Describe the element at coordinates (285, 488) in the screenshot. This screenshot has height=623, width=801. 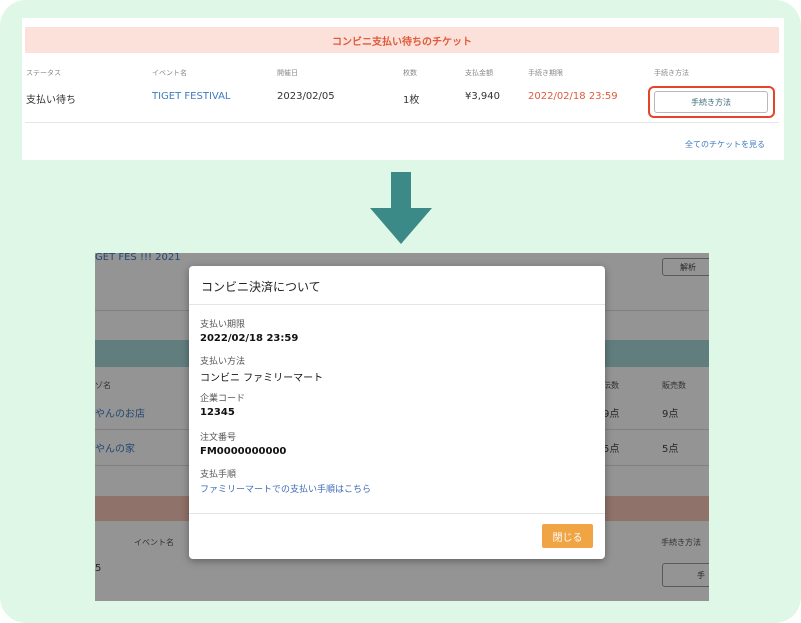
I see `payment-steps-link: ファミリーマートでの支払い手順はこちら` at that location.